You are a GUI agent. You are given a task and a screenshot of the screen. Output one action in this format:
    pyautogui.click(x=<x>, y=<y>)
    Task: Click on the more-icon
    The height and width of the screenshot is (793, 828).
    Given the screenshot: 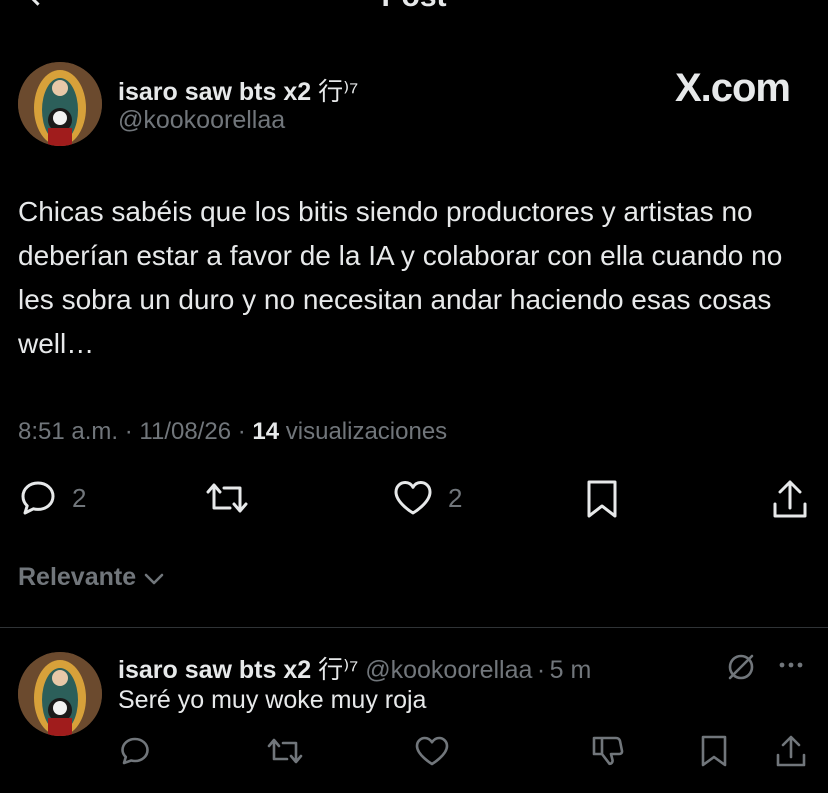 What is the action you would take?
    pyautogui.click(x=791, y=668)
    